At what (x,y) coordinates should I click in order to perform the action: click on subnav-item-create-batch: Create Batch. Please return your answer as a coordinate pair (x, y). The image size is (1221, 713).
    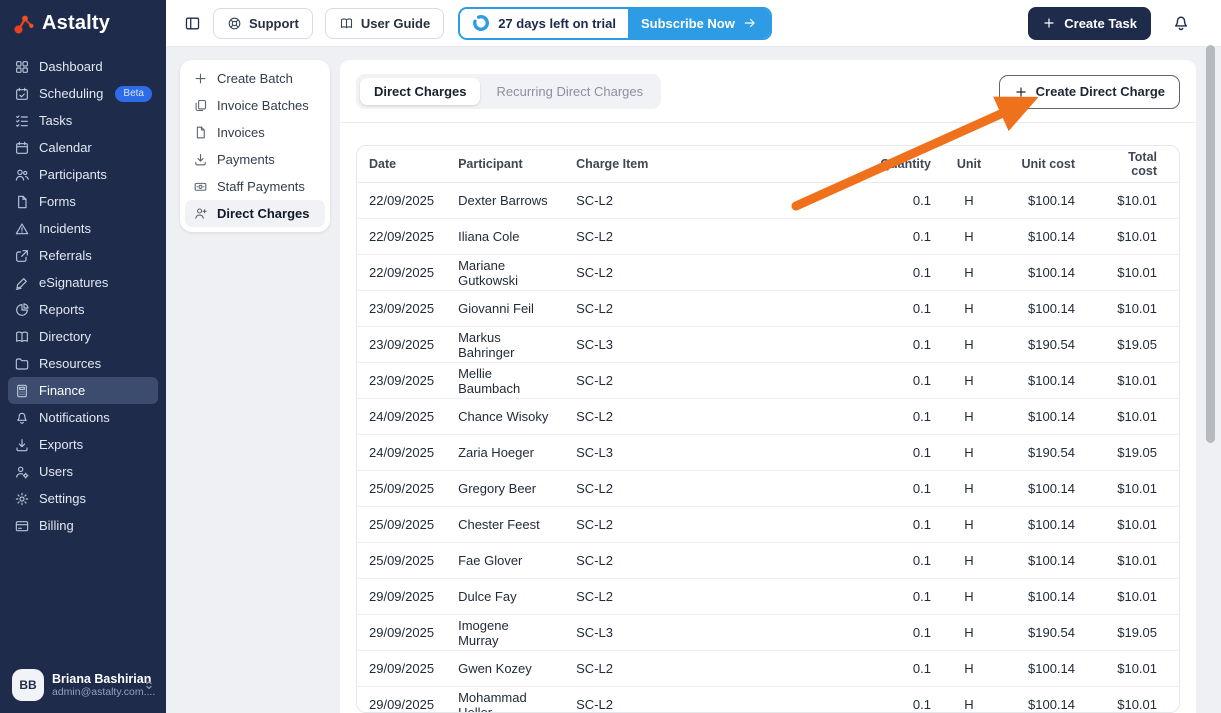
    Looking at the image, I should click on (255, 78).